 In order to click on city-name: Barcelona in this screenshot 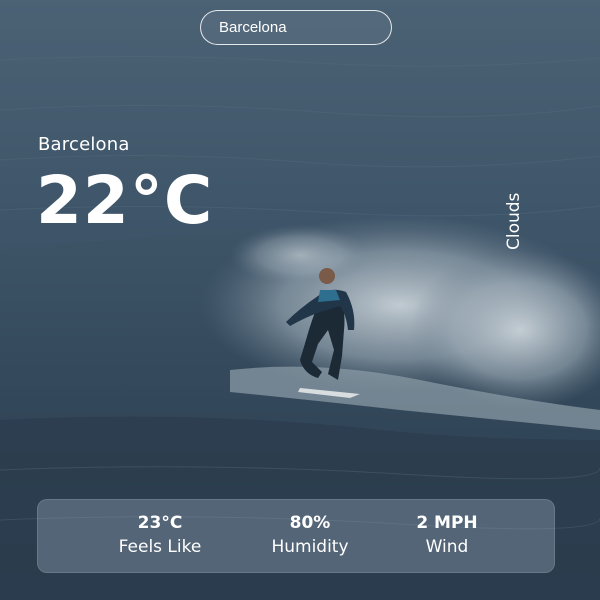, I will do `click(84, 144)`.